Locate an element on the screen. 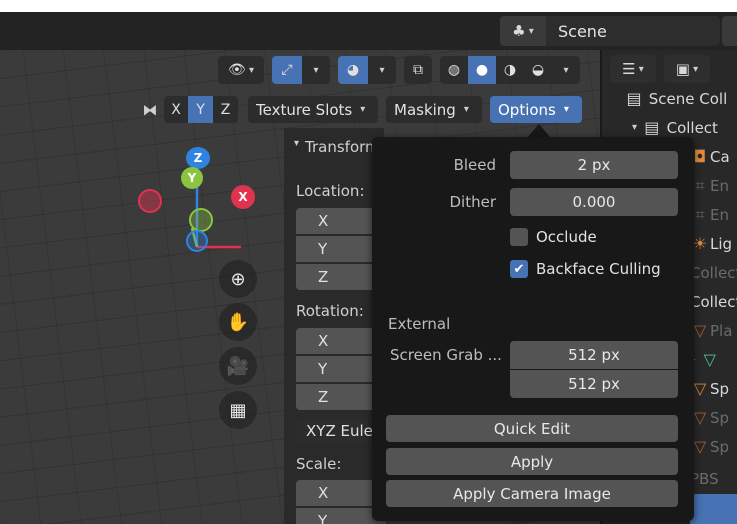  outliner-scene-collection: ▤ Scene Coll is located at coordinates (669, 98).